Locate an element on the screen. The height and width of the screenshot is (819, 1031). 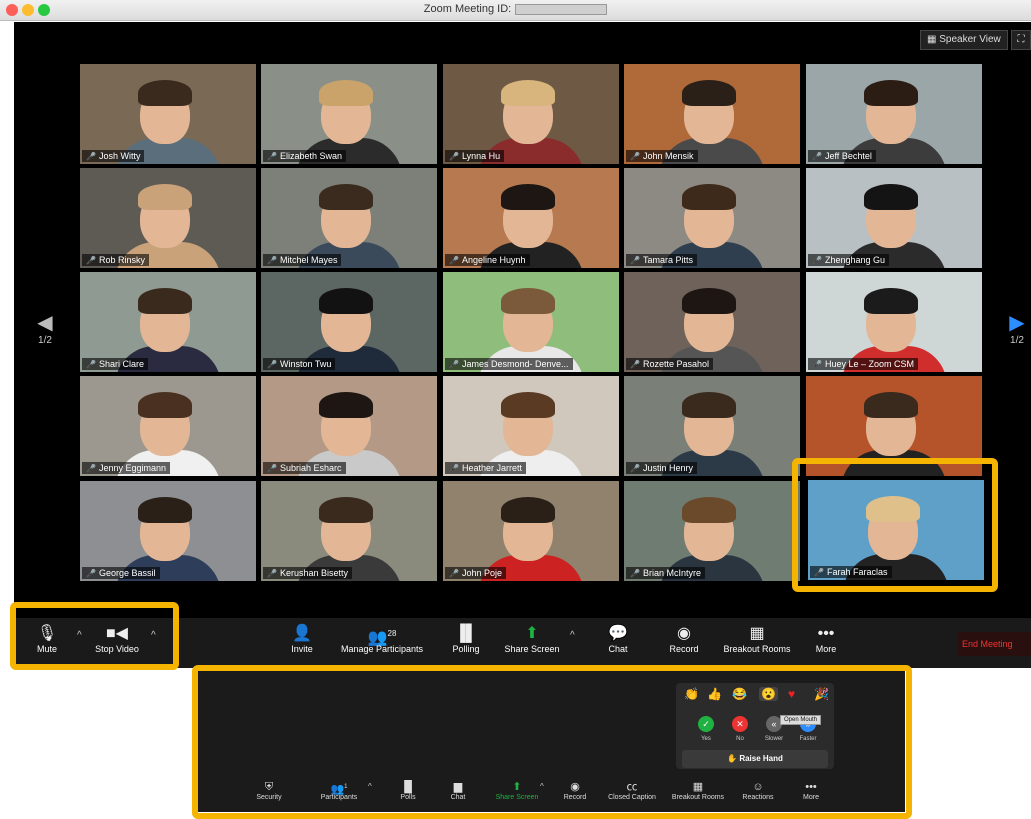
no-label: No is located at coordinates (740, 739).